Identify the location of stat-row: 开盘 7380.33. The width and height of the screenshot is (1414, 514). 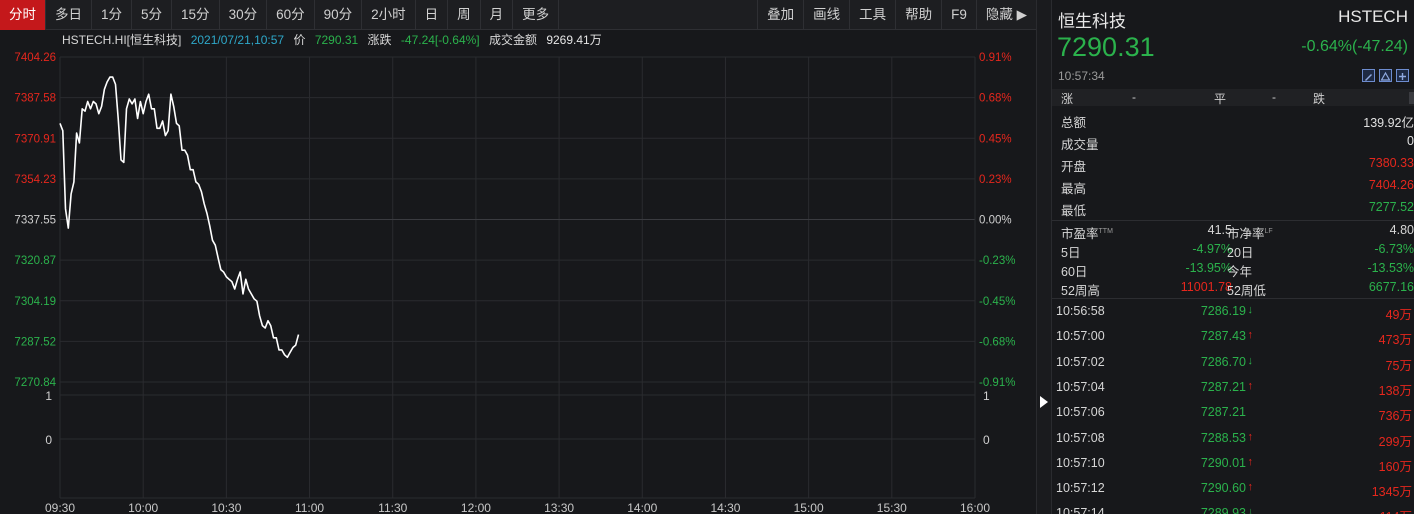
(1233, 164).